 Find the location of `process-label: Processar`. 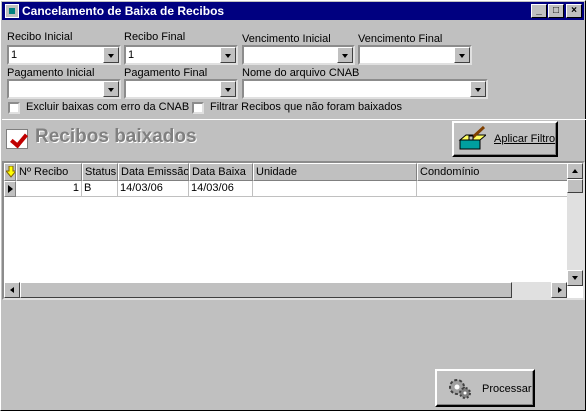

process-label: Processar is located at coordinates (507, 389).